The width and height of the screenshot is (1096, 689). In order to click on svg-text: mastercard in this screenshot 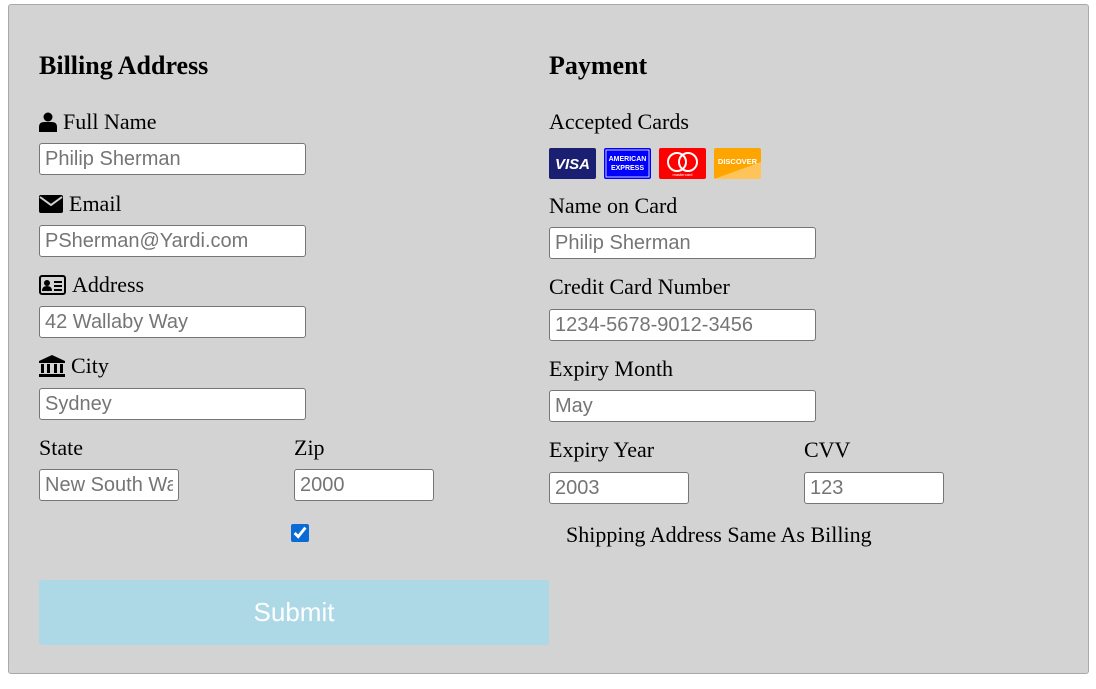, I will do `click(682, 174)`.